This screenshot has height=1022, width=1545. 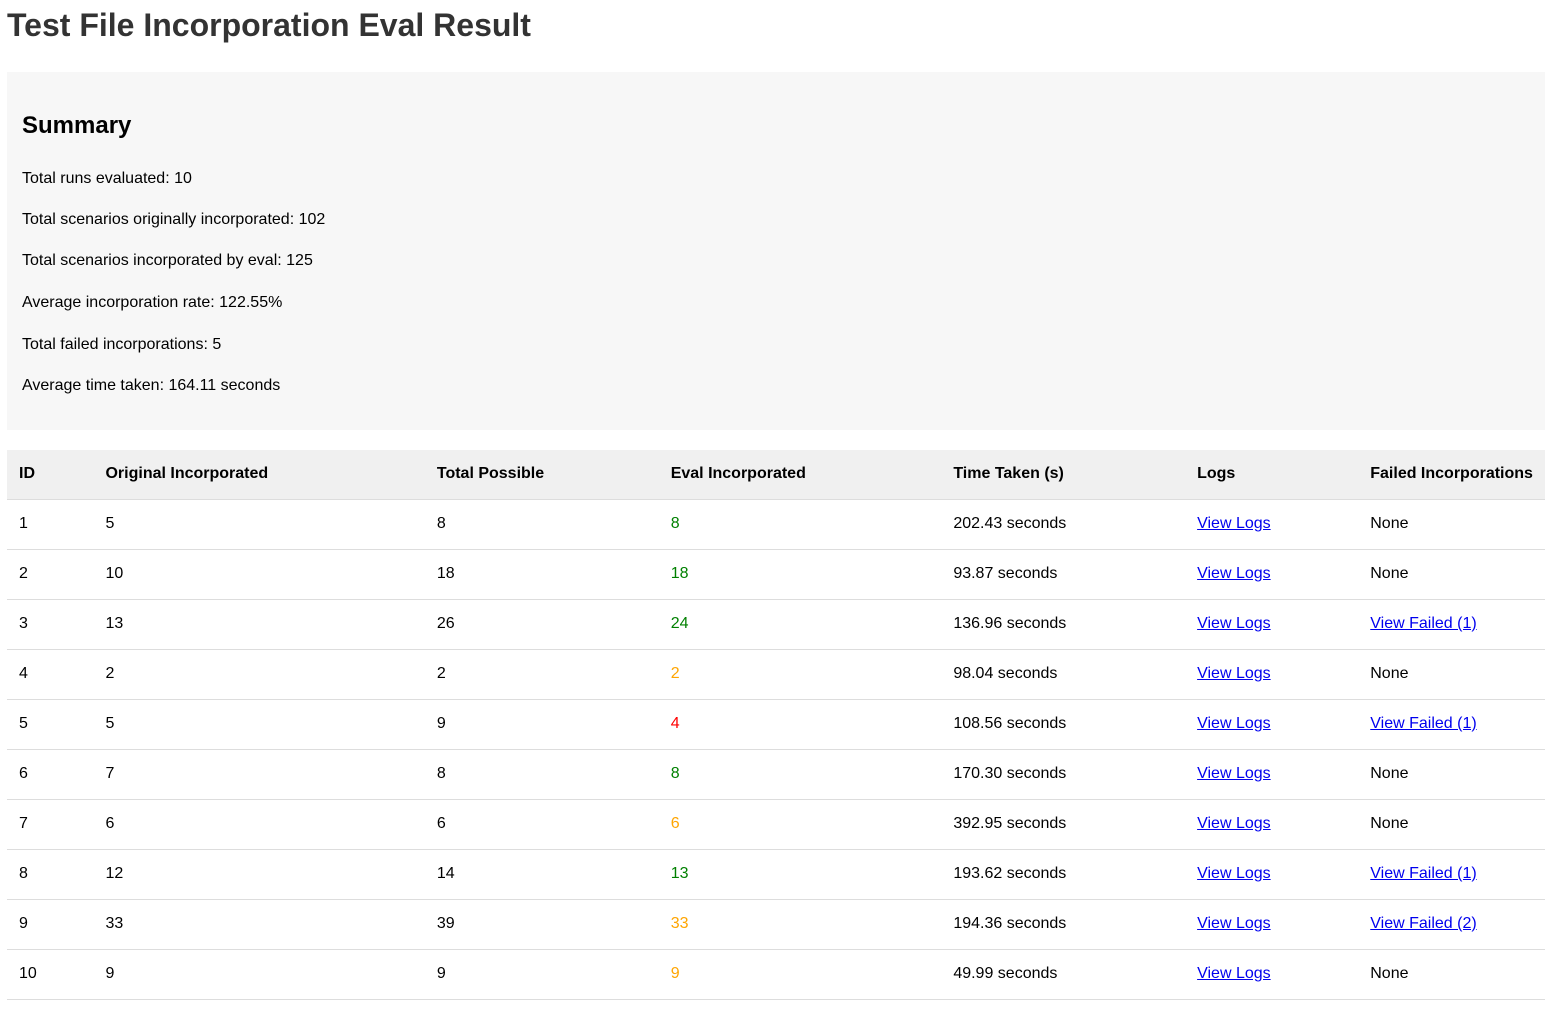 I want to click on header-logs: Logs, so click(x=1272, y=475).